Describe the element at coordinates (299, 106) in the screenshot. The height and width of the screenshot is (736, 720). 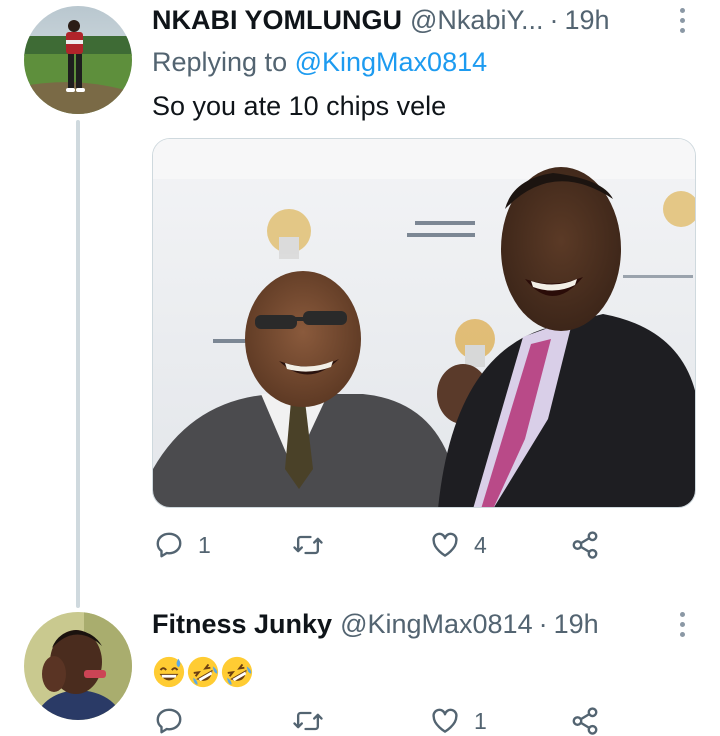
I see `tweet-text: So you ate 10 chips vele` at that location.